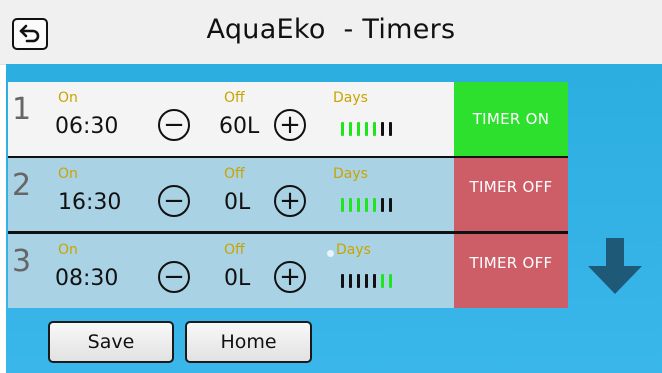  What do you see at coordinates (111, 342) in the screenshot?
I see `save-button: Save` at bounding box center [111, 342].